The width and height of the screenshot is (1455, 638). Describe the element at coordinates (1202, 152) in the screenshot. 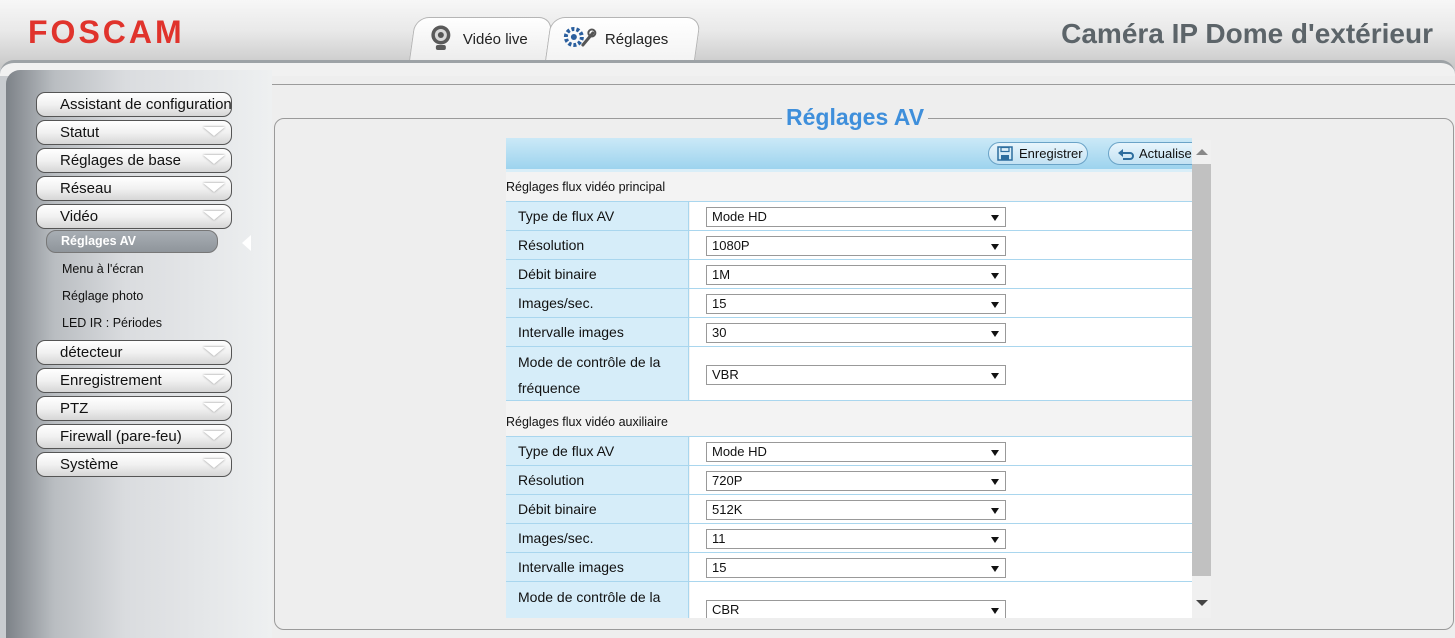

I see `scroll-up-arrow-icon` at that location.